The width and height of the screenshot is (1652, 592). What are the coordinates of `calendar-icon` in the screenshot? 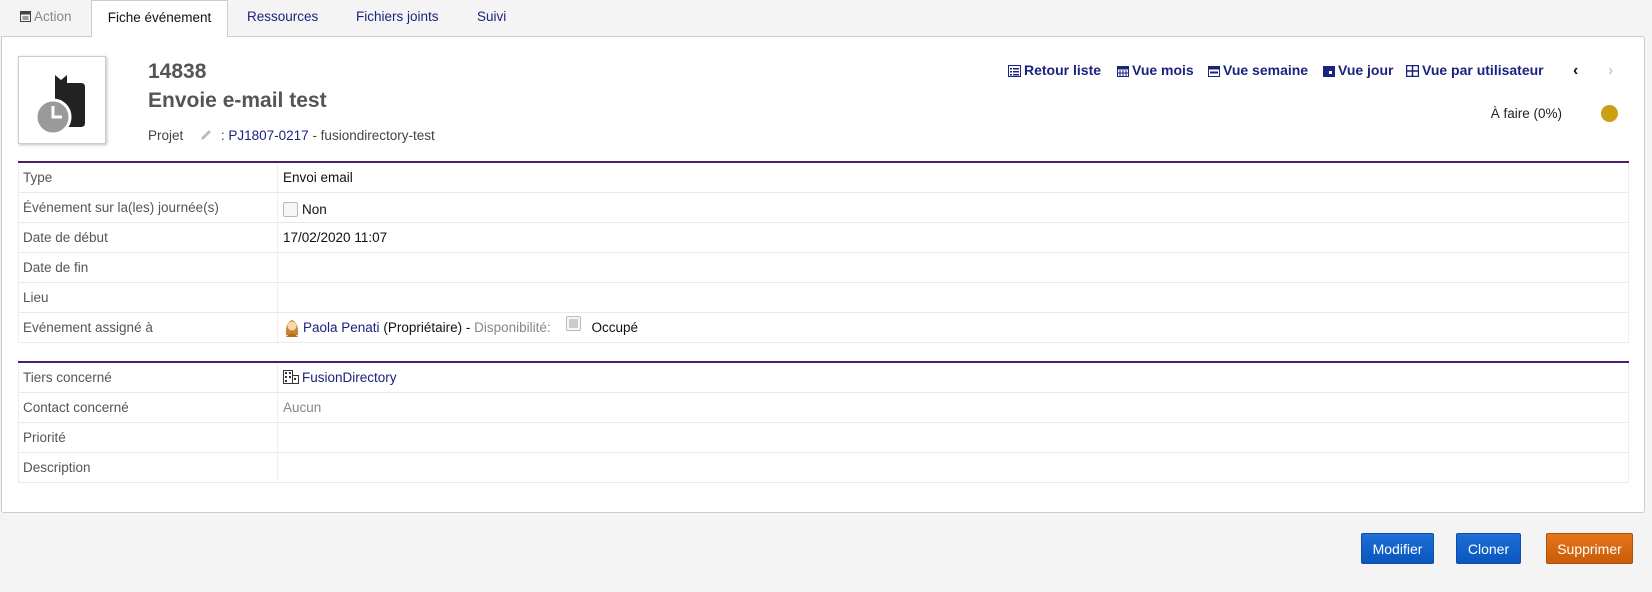 It's located at (25, 16).